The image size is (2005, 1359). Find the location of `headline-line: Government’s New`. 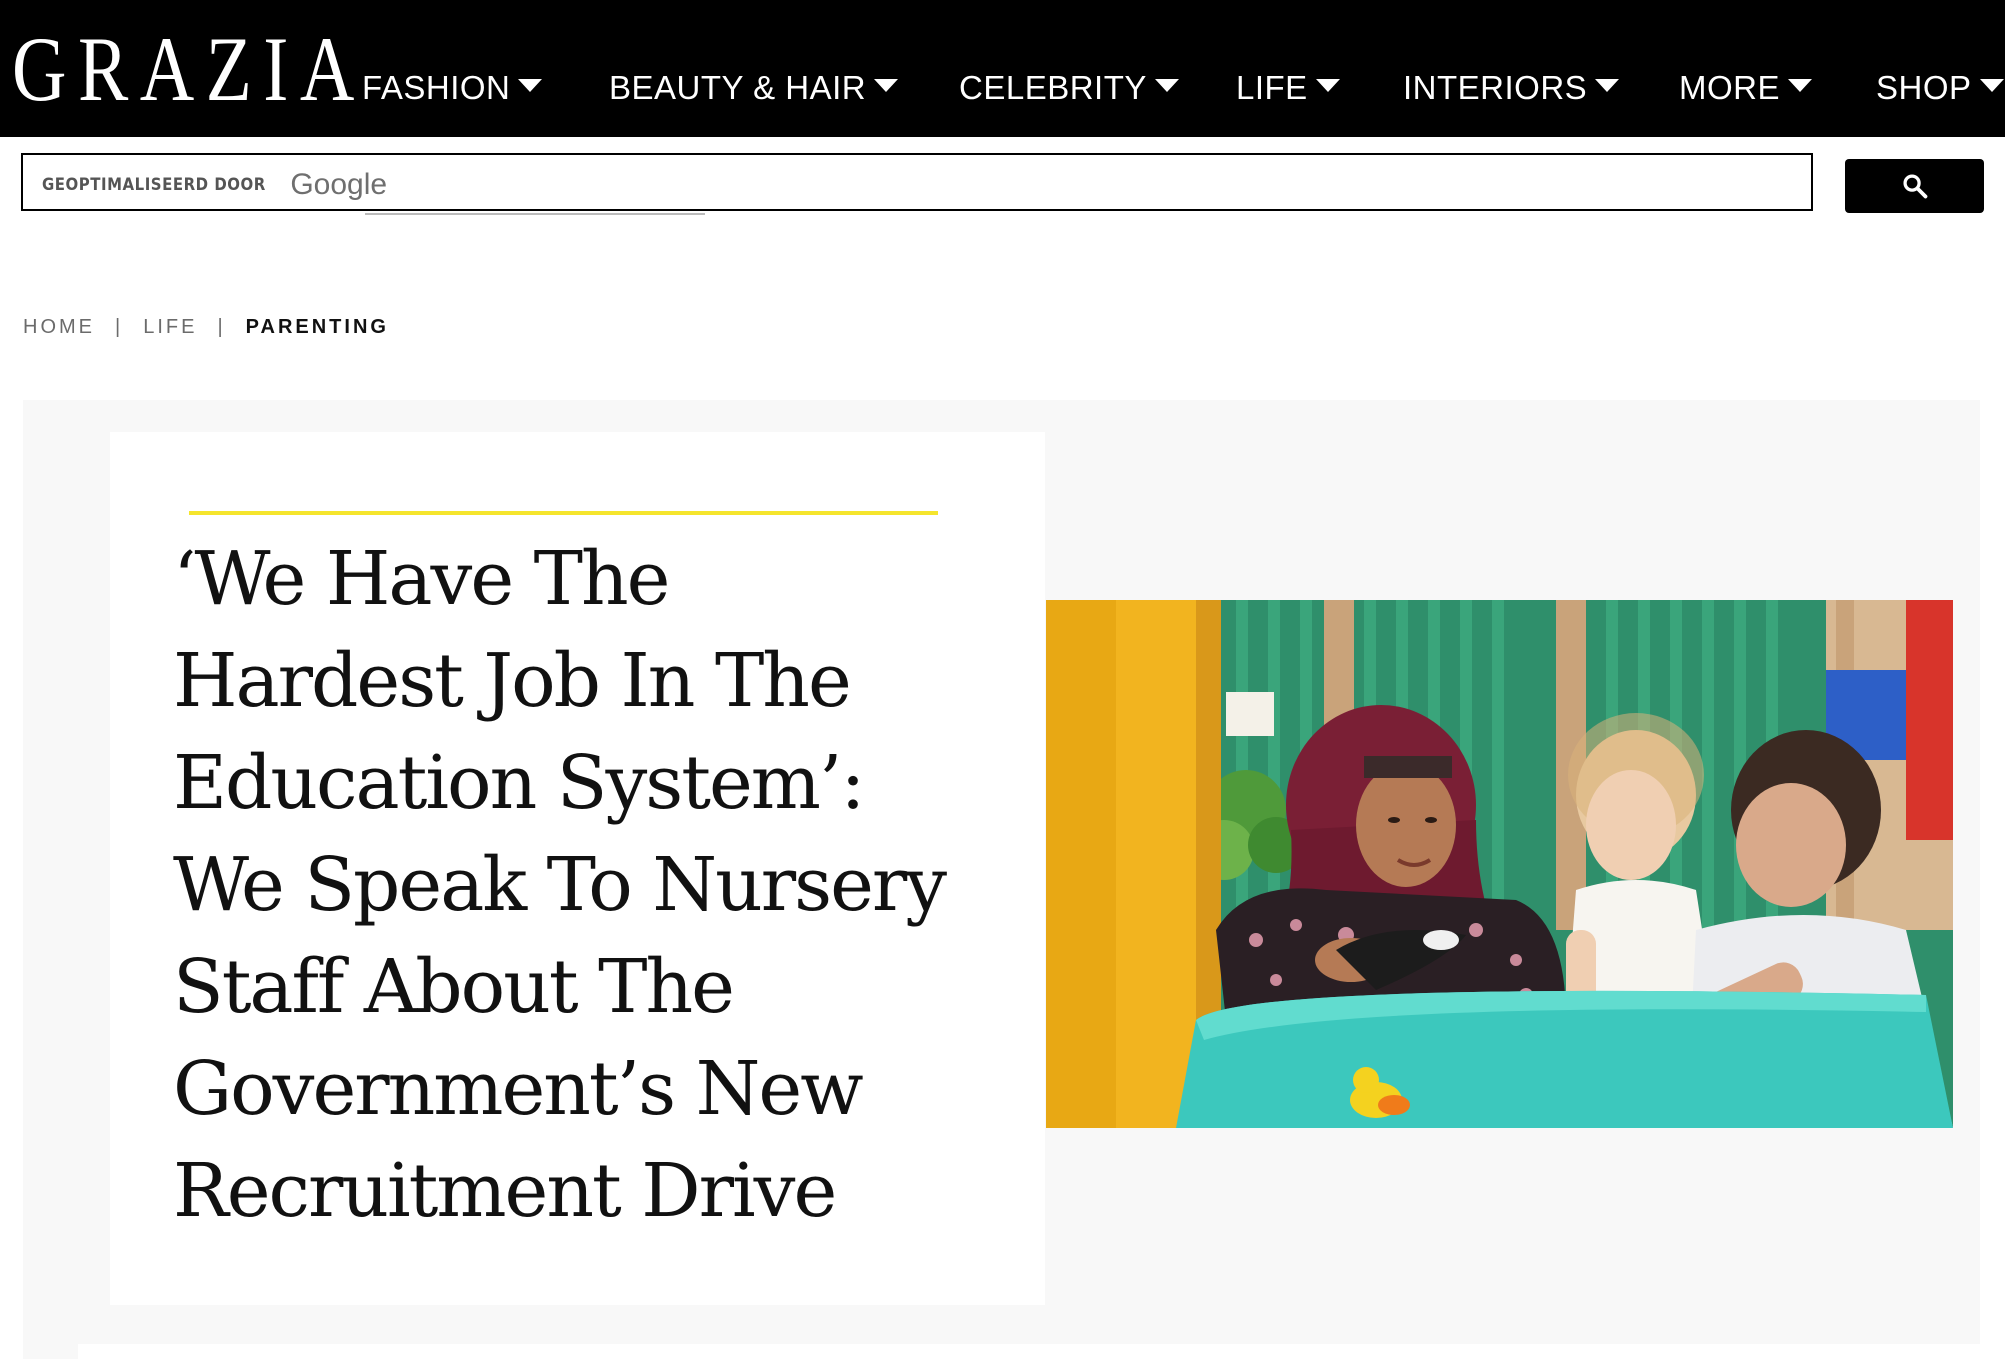

headline-line: Government’s New is located at coordinates (518, 1089).